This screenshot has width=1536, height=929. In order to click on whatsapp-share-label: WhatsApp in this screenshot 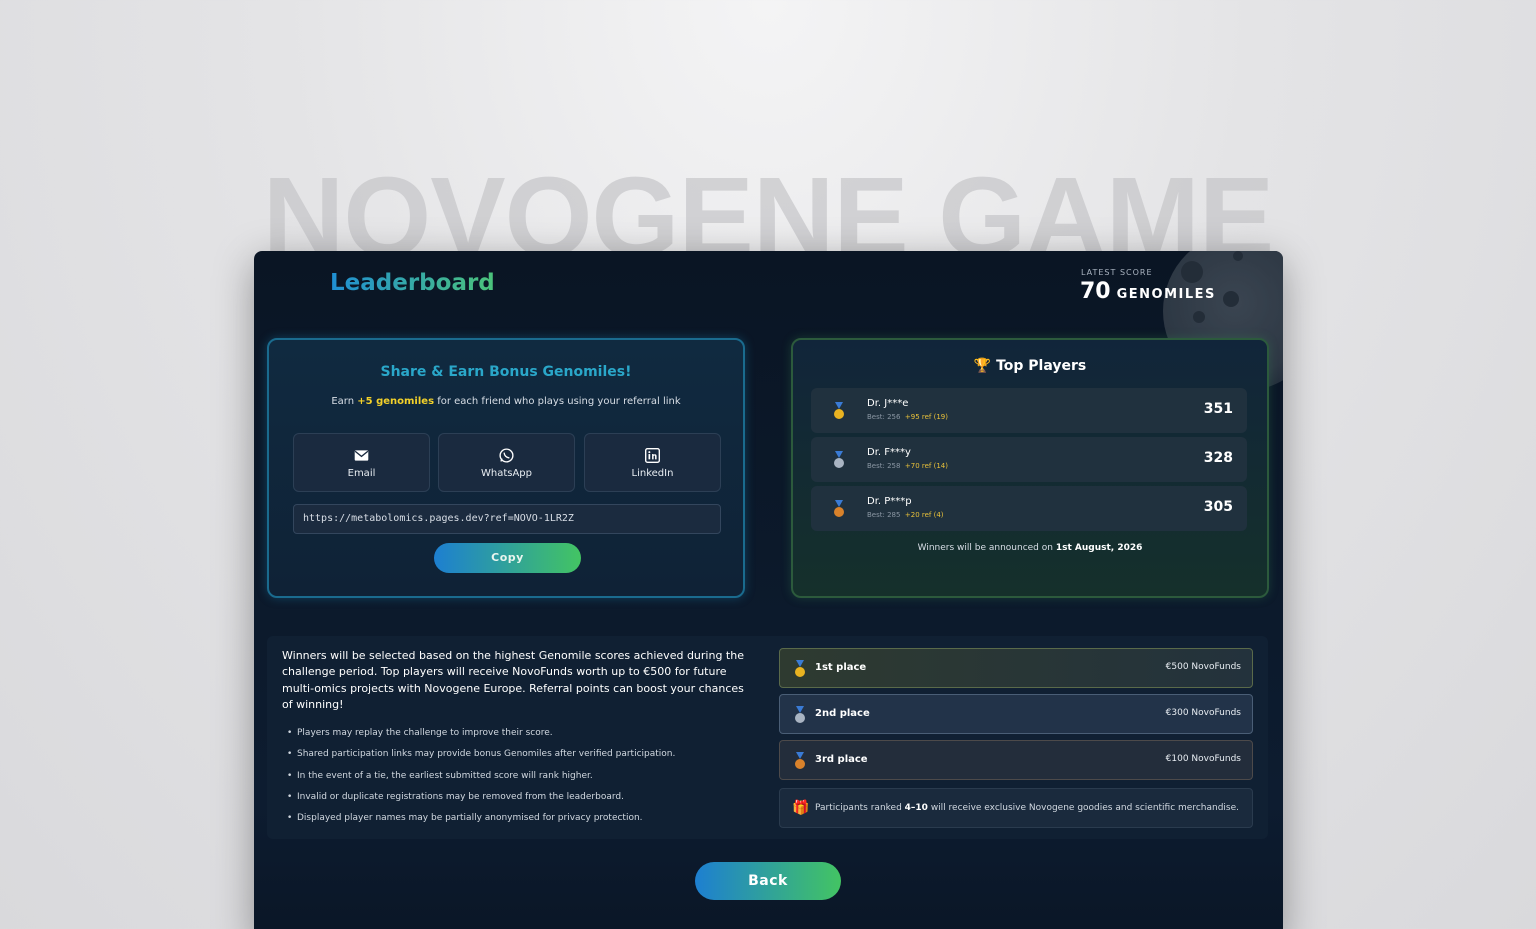, I will do `click(506, 473)`.